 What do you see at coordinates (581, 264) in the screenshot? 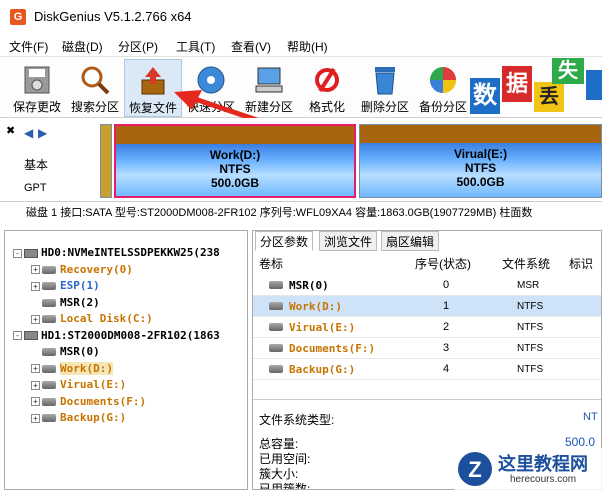
I see `col-header-id: 标识` at bounding box center [581, 264].